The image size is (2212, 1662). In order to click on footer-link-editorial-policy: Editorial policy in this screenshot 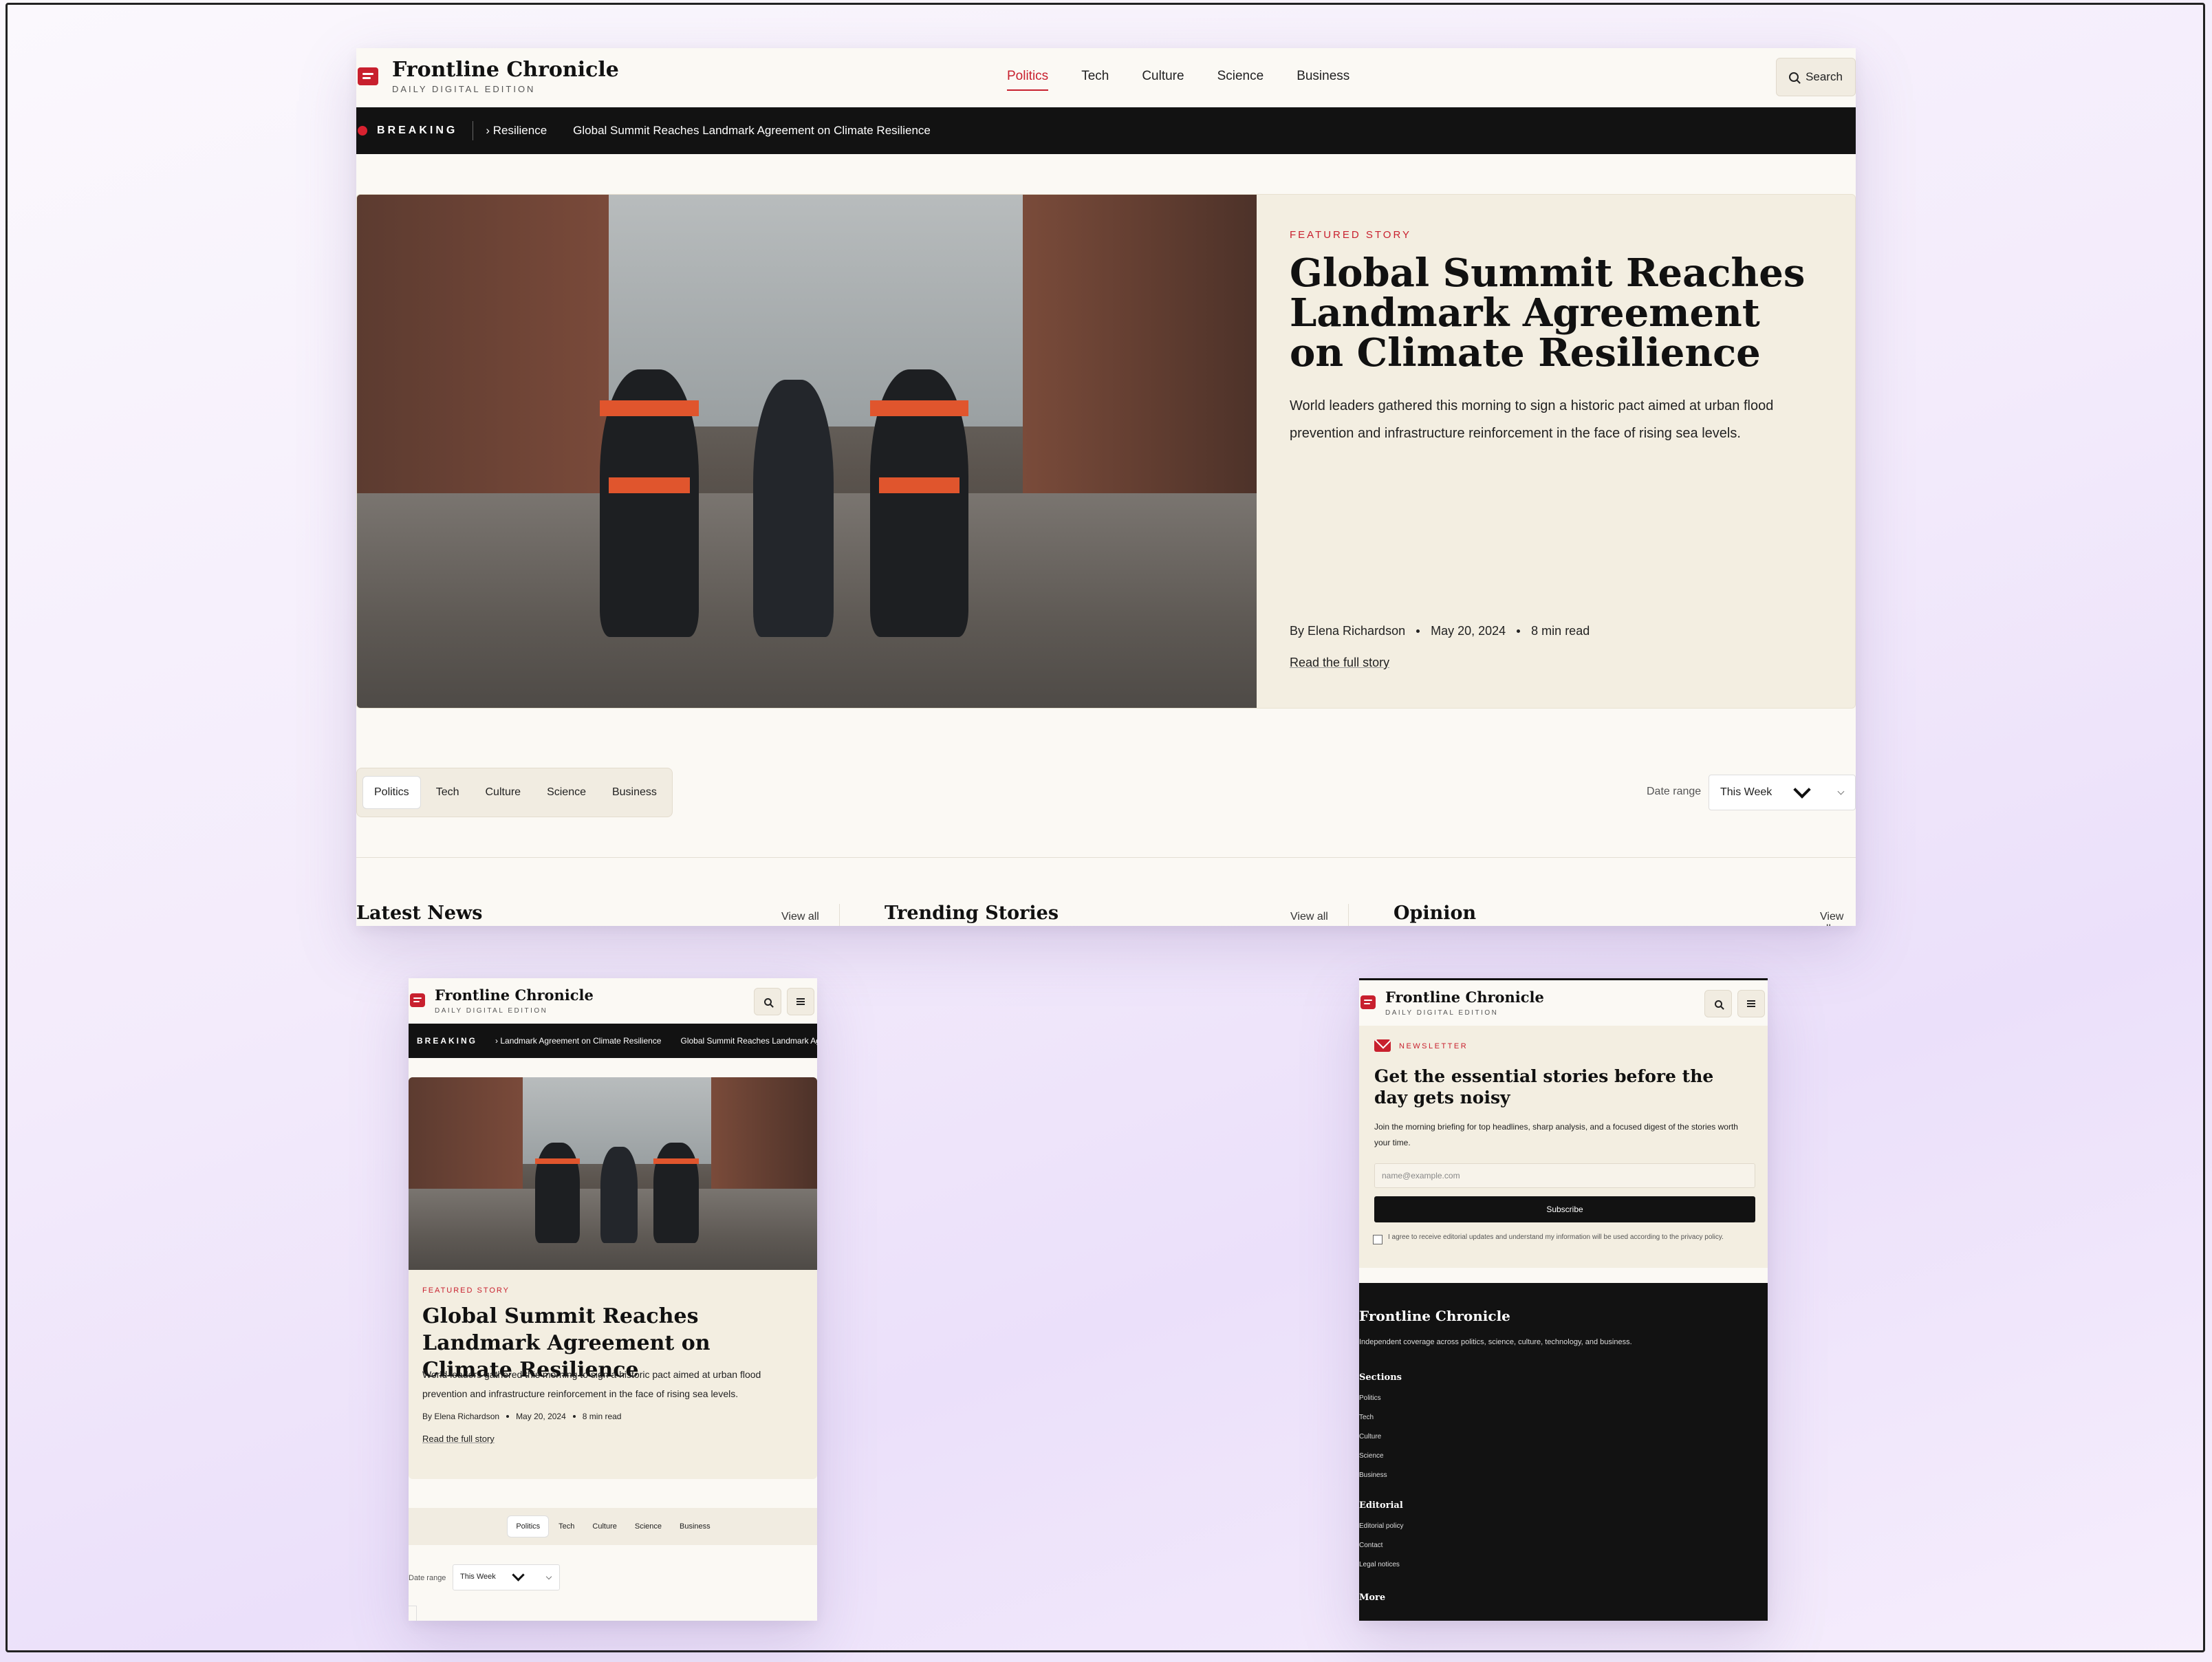, I will do `click(1381, 1526)`.